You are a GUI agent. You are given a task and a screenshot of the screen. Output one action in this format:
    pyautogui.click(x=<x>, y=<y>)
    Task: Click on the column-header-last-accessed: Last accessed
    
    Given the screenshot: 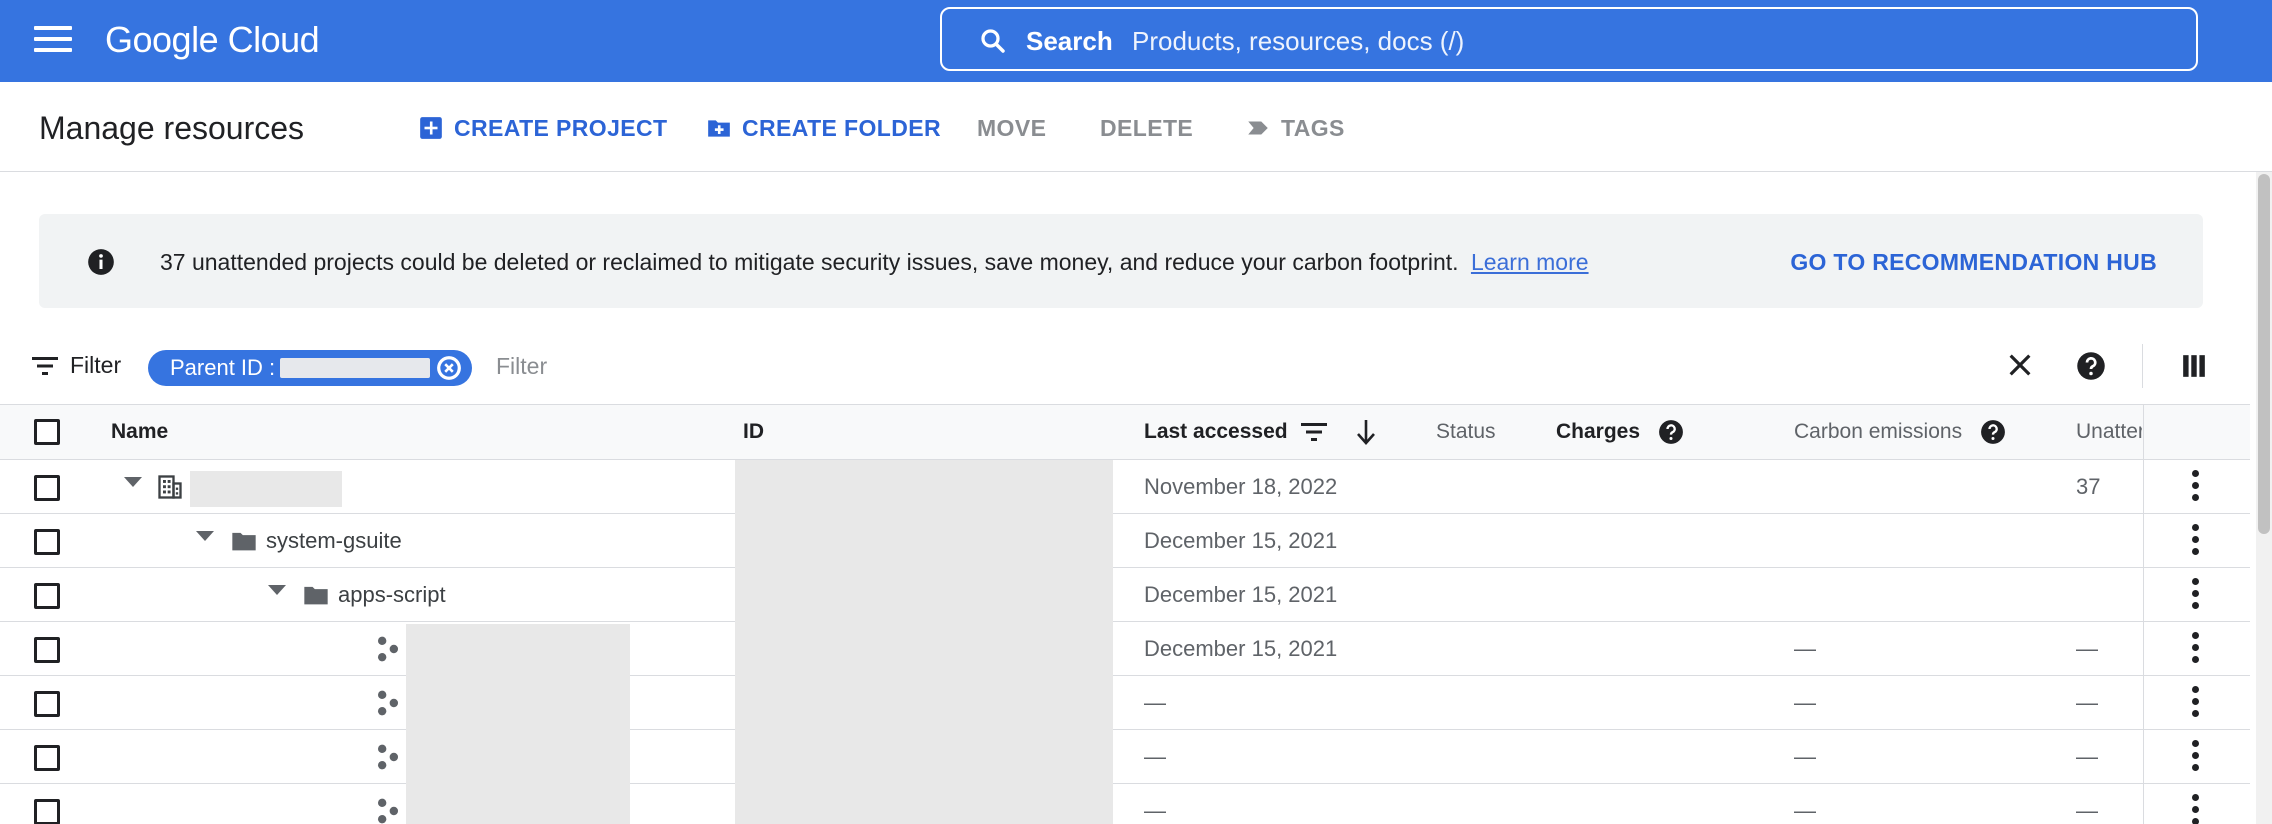 What is the action you would take?
    pyautogui.click(x=1260, y=432)
    